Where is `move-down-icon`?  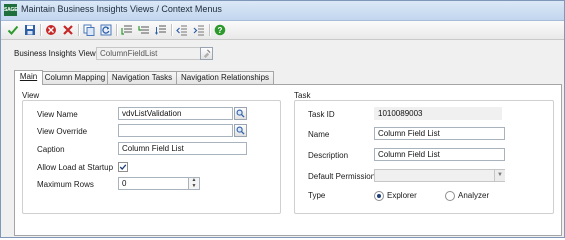
move-down-icon is located at coordinates (161, 30).